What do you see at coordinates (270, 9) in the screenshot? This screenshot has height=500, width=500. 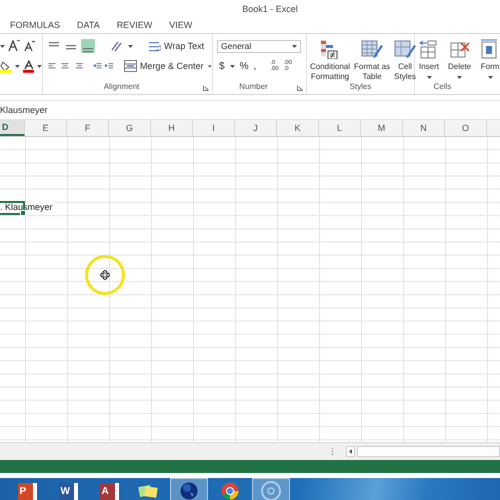 I see `window-title: Book1 - Excel` at bounding box center [270, 9].